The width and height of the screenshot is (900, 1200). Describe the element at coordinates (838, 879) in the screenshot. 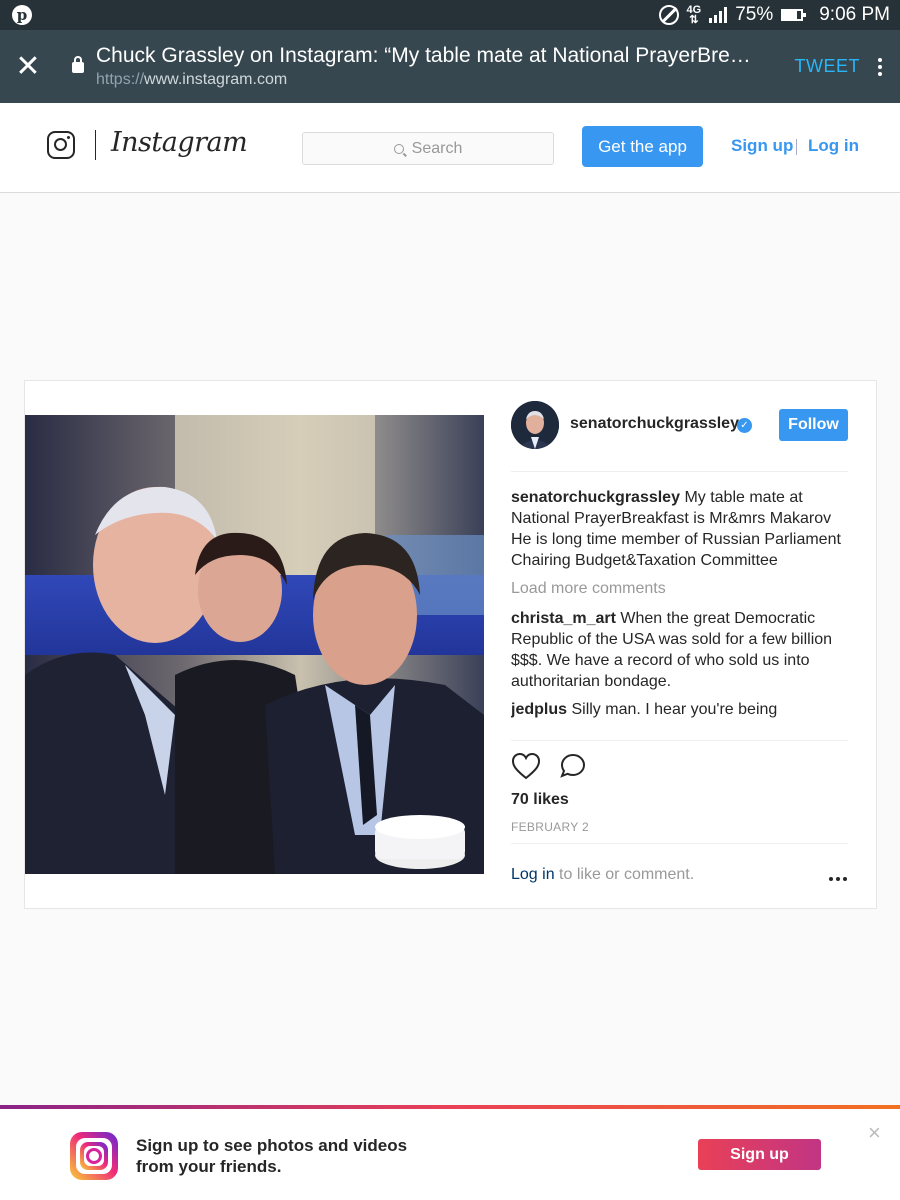

I see `more-options-icon` at that location.